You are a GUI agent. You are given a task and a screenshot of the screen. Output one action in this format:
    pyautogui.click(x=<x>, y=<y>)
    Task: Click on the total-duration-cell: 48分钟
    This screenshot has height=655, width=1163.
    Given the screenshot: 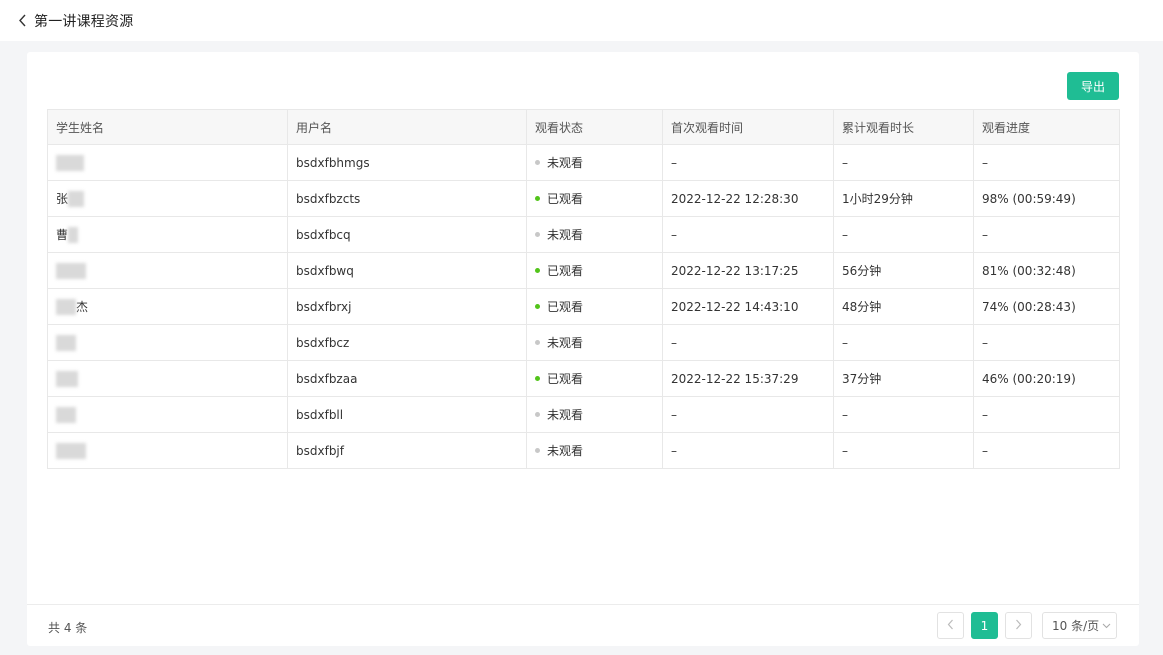 What is the action you would take?
    pyautogui.click(x=903, y=306)
    